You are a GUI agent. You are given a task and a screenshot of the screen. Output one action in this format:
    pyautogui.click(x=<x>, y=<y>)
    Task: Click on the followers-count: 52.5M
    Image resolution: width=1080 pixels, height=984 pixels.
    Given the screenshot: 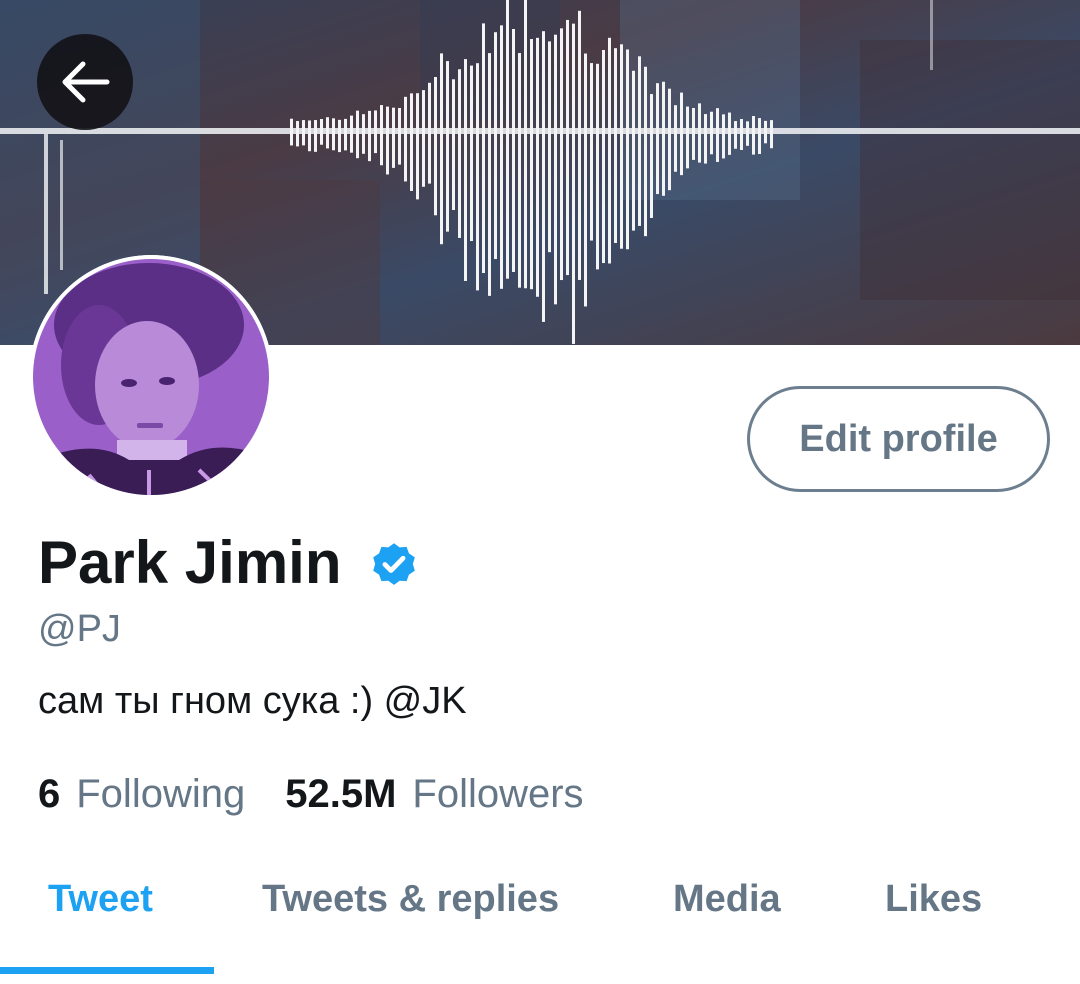 What is the action you would take?
    pyautogui.click(x=341, y=794)
    